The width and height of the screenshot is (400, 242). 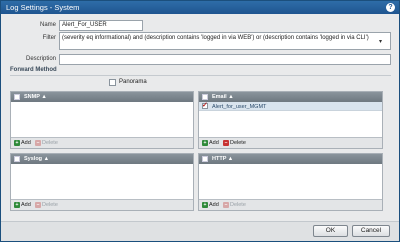 What do you see at coordinates (210, 205) in the screenshot?
I see `http-add-button: + Add` at bounding box center [210, 205].